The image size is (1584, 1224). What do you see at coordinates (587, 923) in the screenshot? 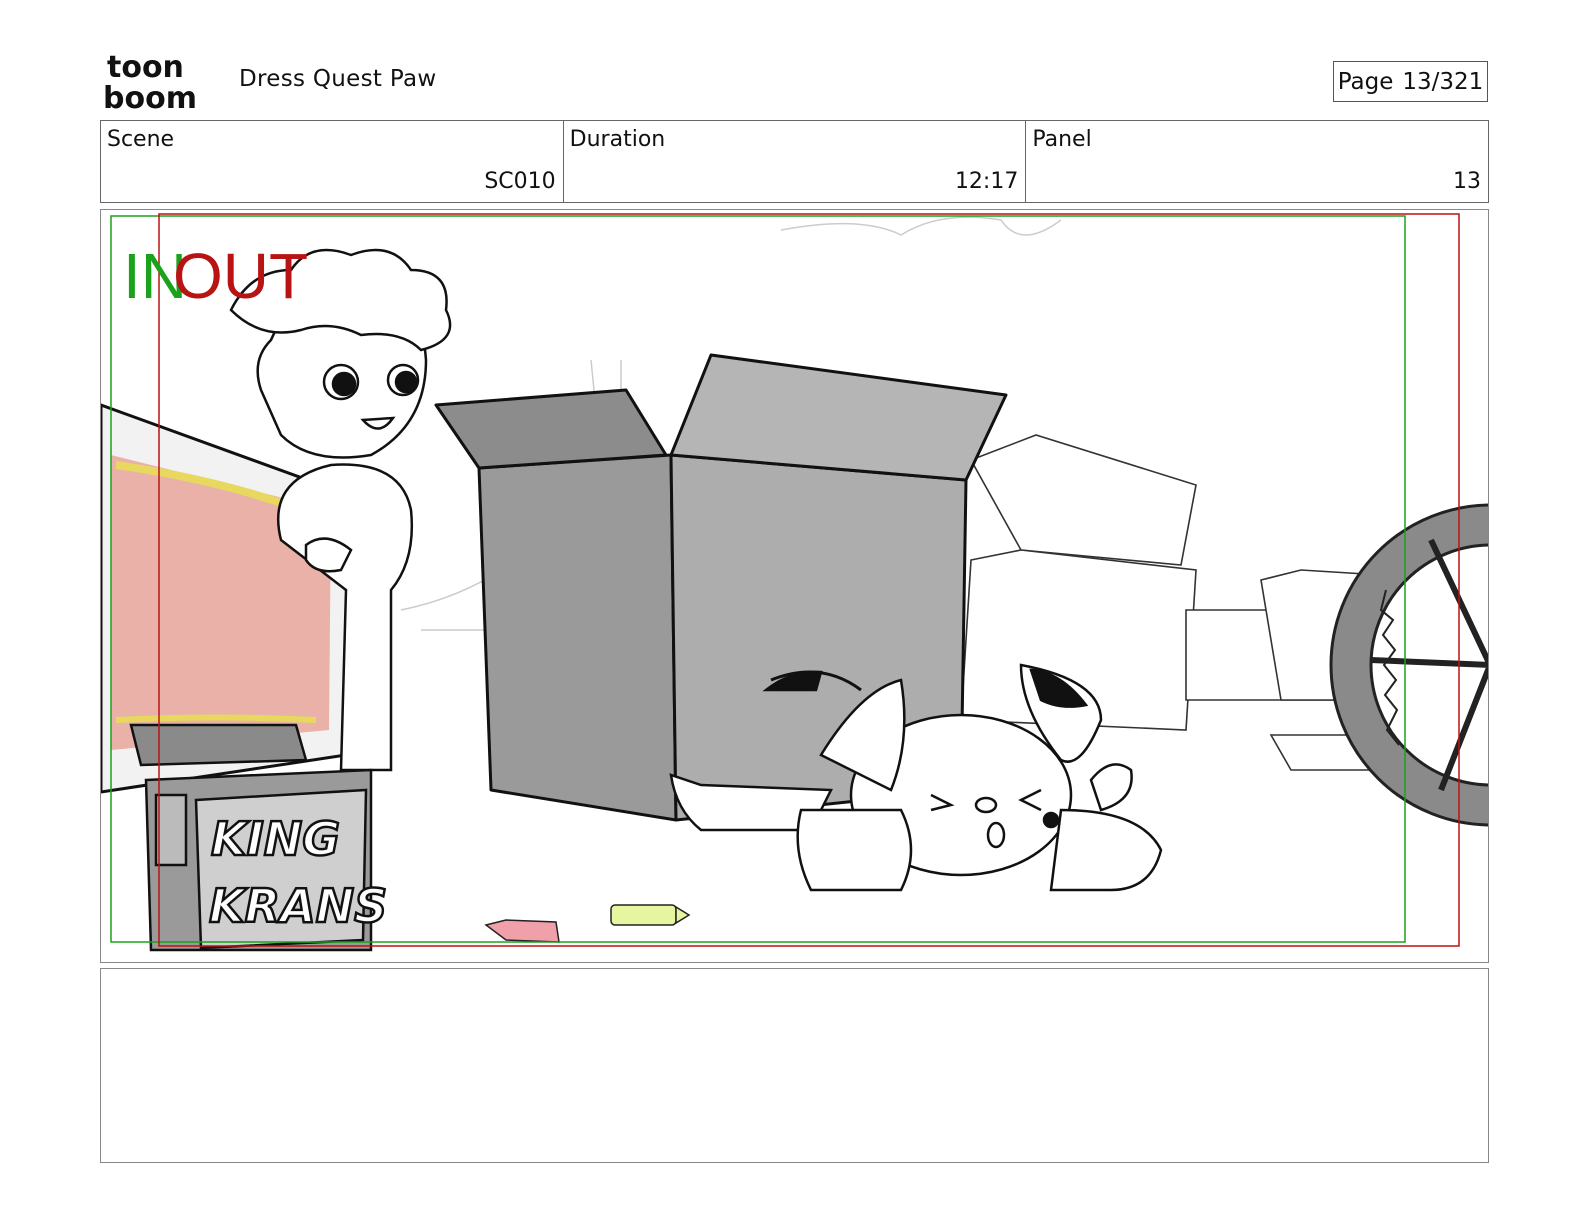
I see `crayons` at bounding box center [587, 923].